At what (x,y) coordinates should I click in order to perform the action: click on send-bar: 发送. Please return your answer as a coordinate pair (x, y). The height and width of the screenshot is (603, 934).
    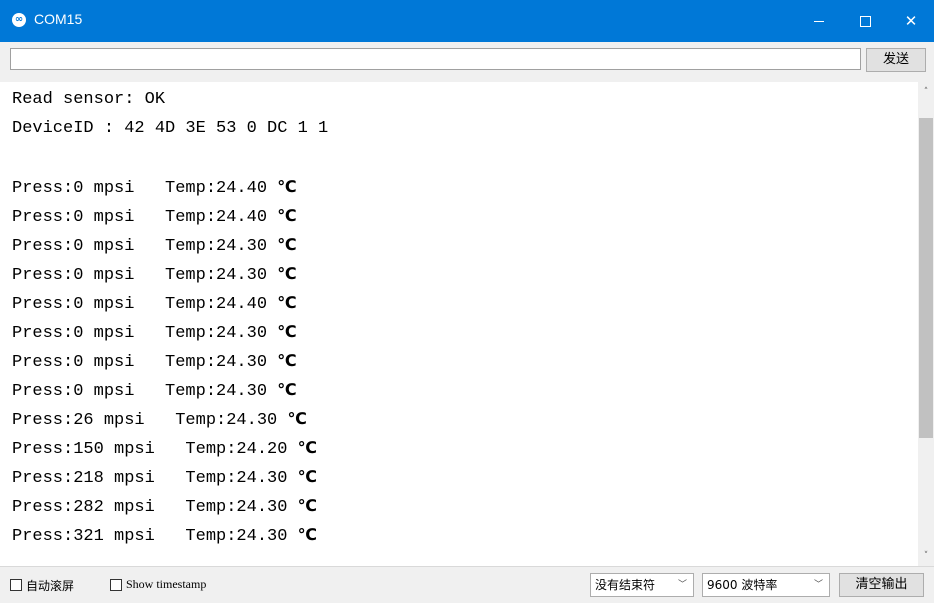
    Looking at the image, I should click on (467, 62).